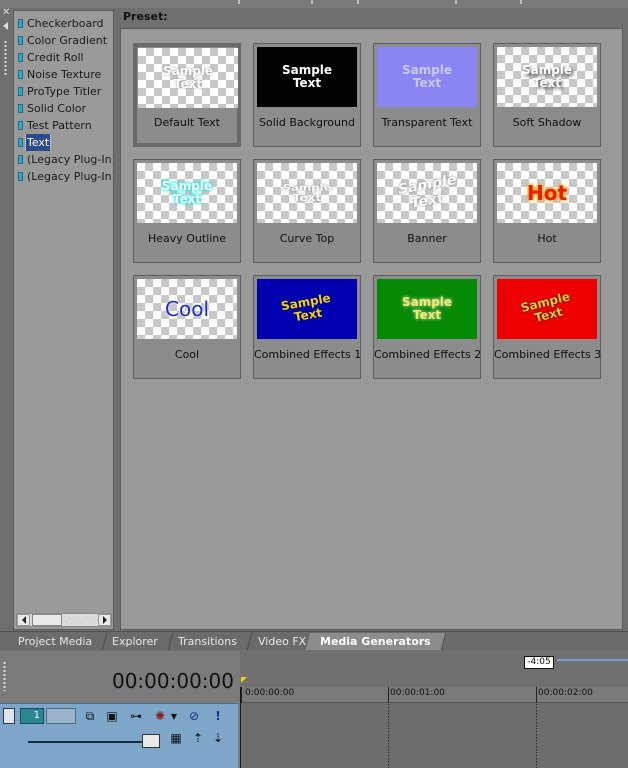  I want to click on scroll-track, so click(80, 620).